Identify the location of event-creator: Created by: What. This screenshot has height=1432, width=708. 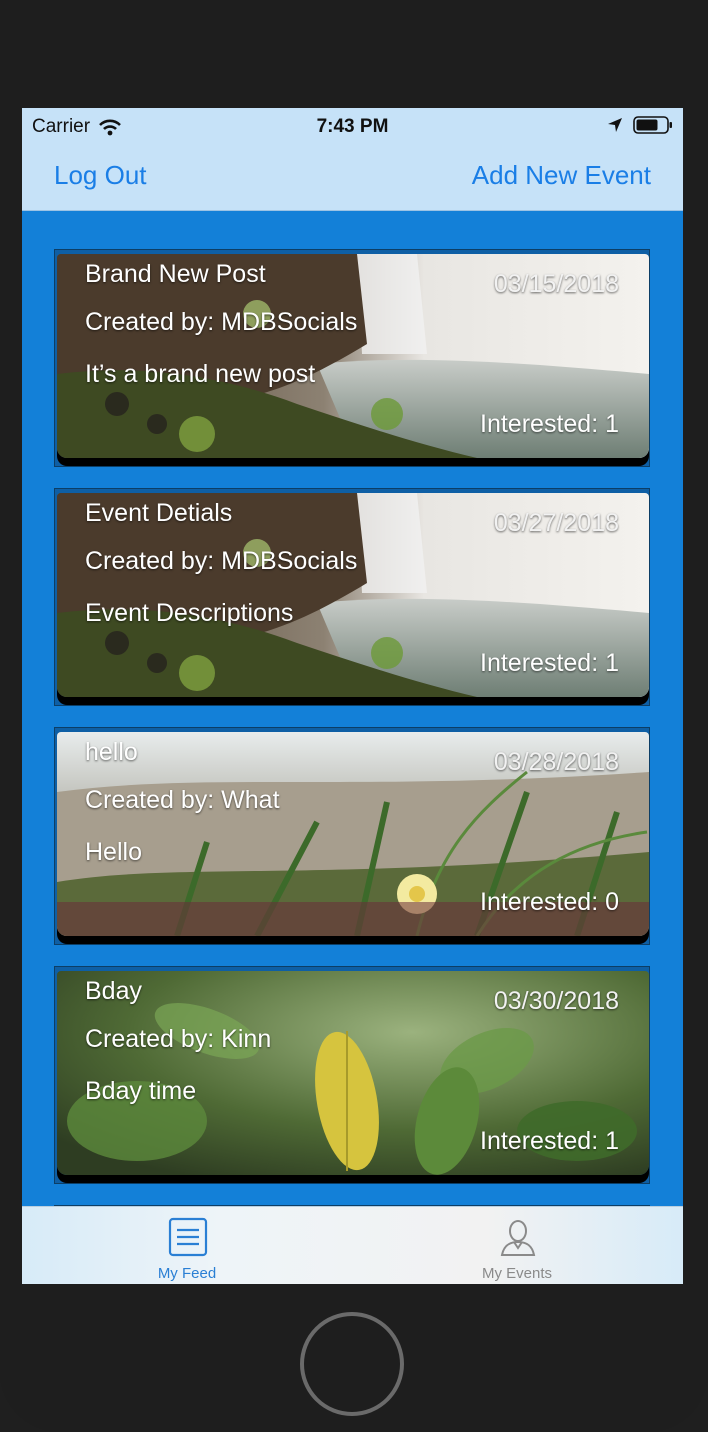
(182, 800).